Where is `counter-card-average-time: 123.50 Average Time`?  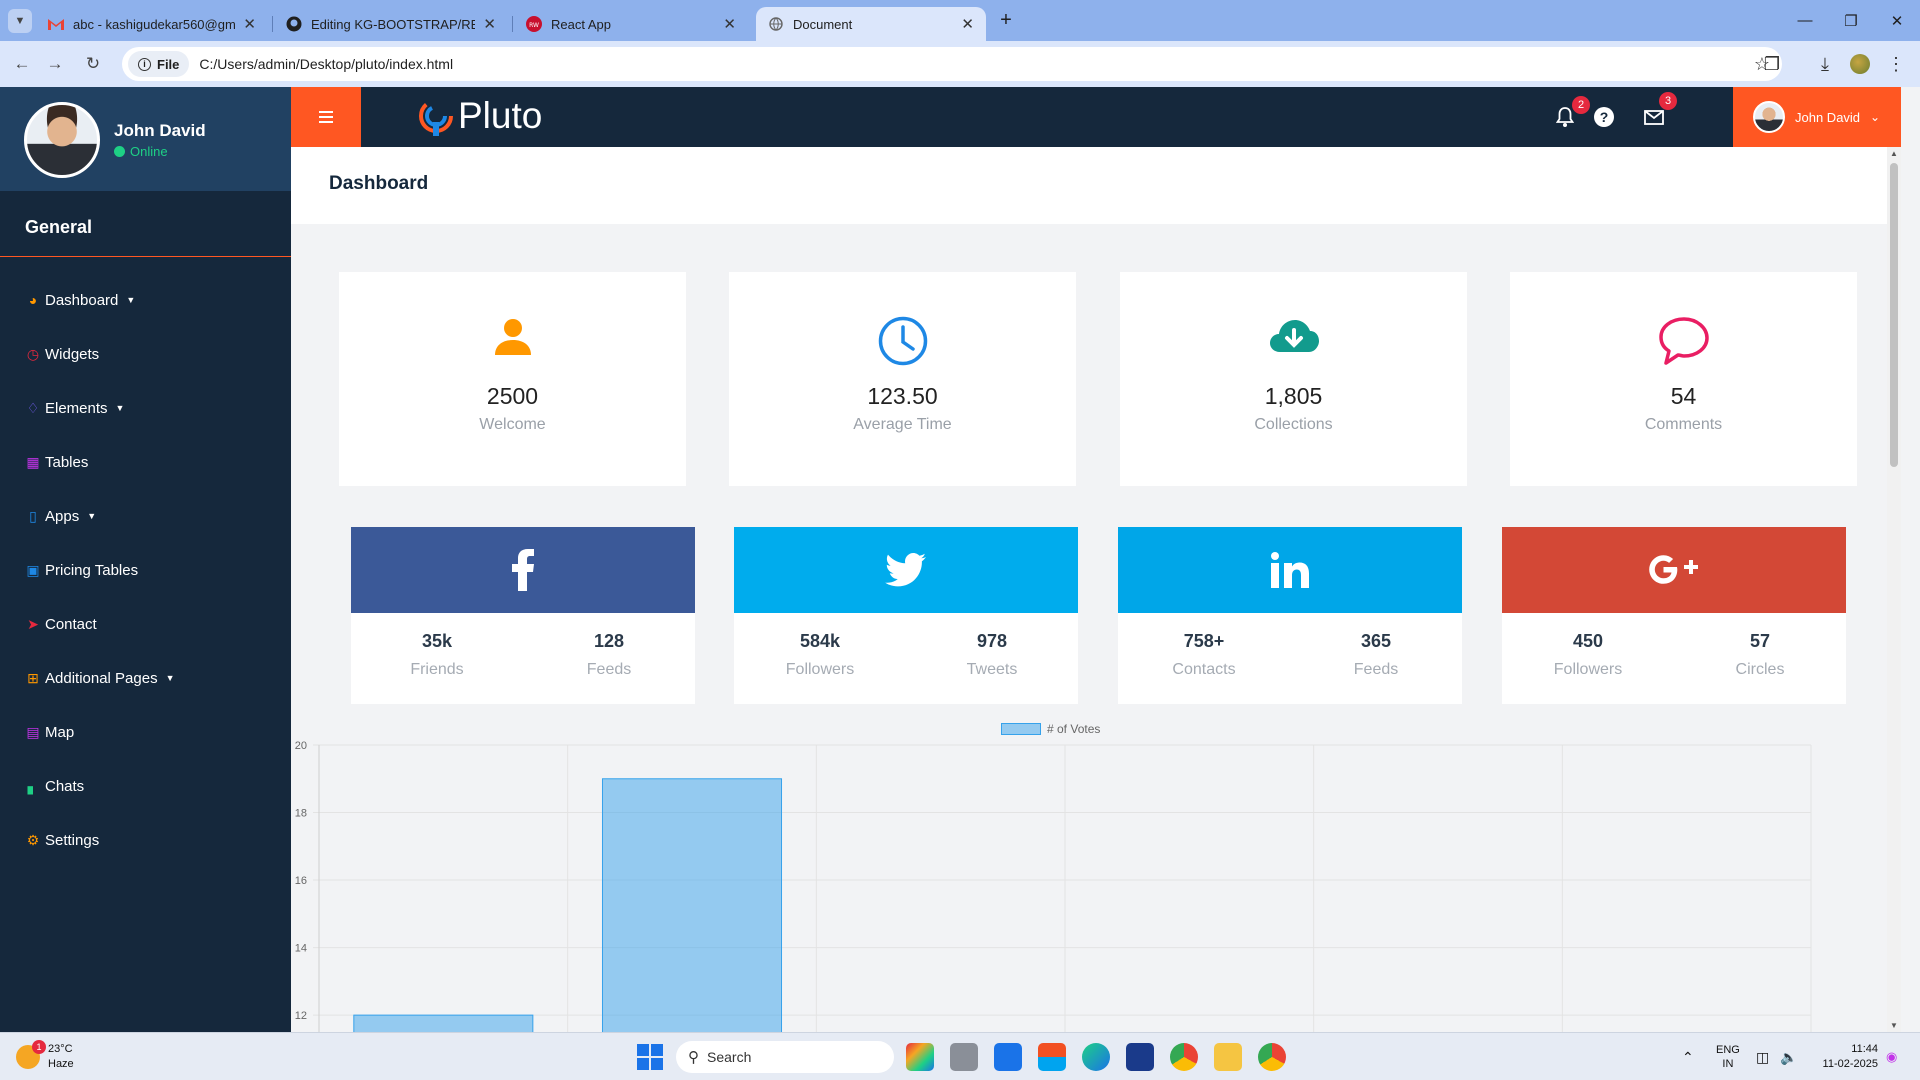
counter-card-average-time: 123.50 Average Time is located at coordinates (902, 379).